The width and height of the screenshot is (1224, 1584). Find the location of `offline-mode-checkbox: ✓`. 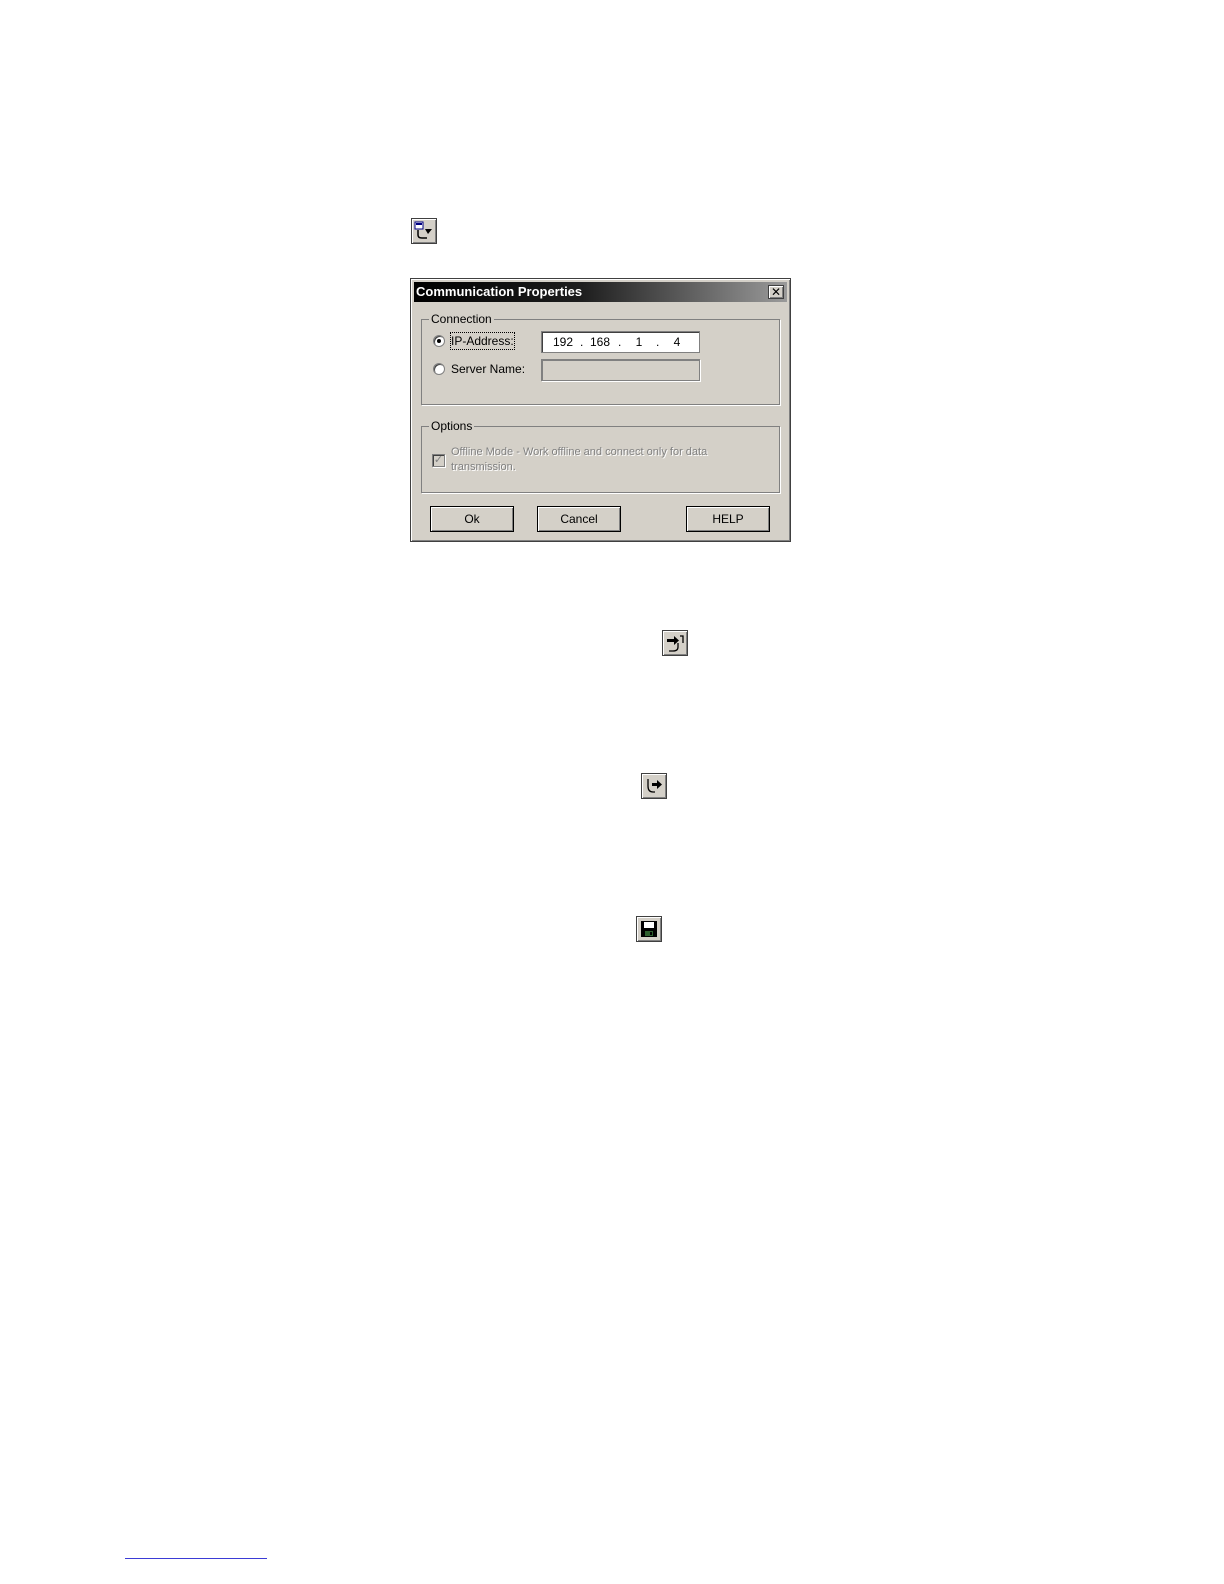

offline-mode-checkbox: ✓ is located at coordinates (438, 460).